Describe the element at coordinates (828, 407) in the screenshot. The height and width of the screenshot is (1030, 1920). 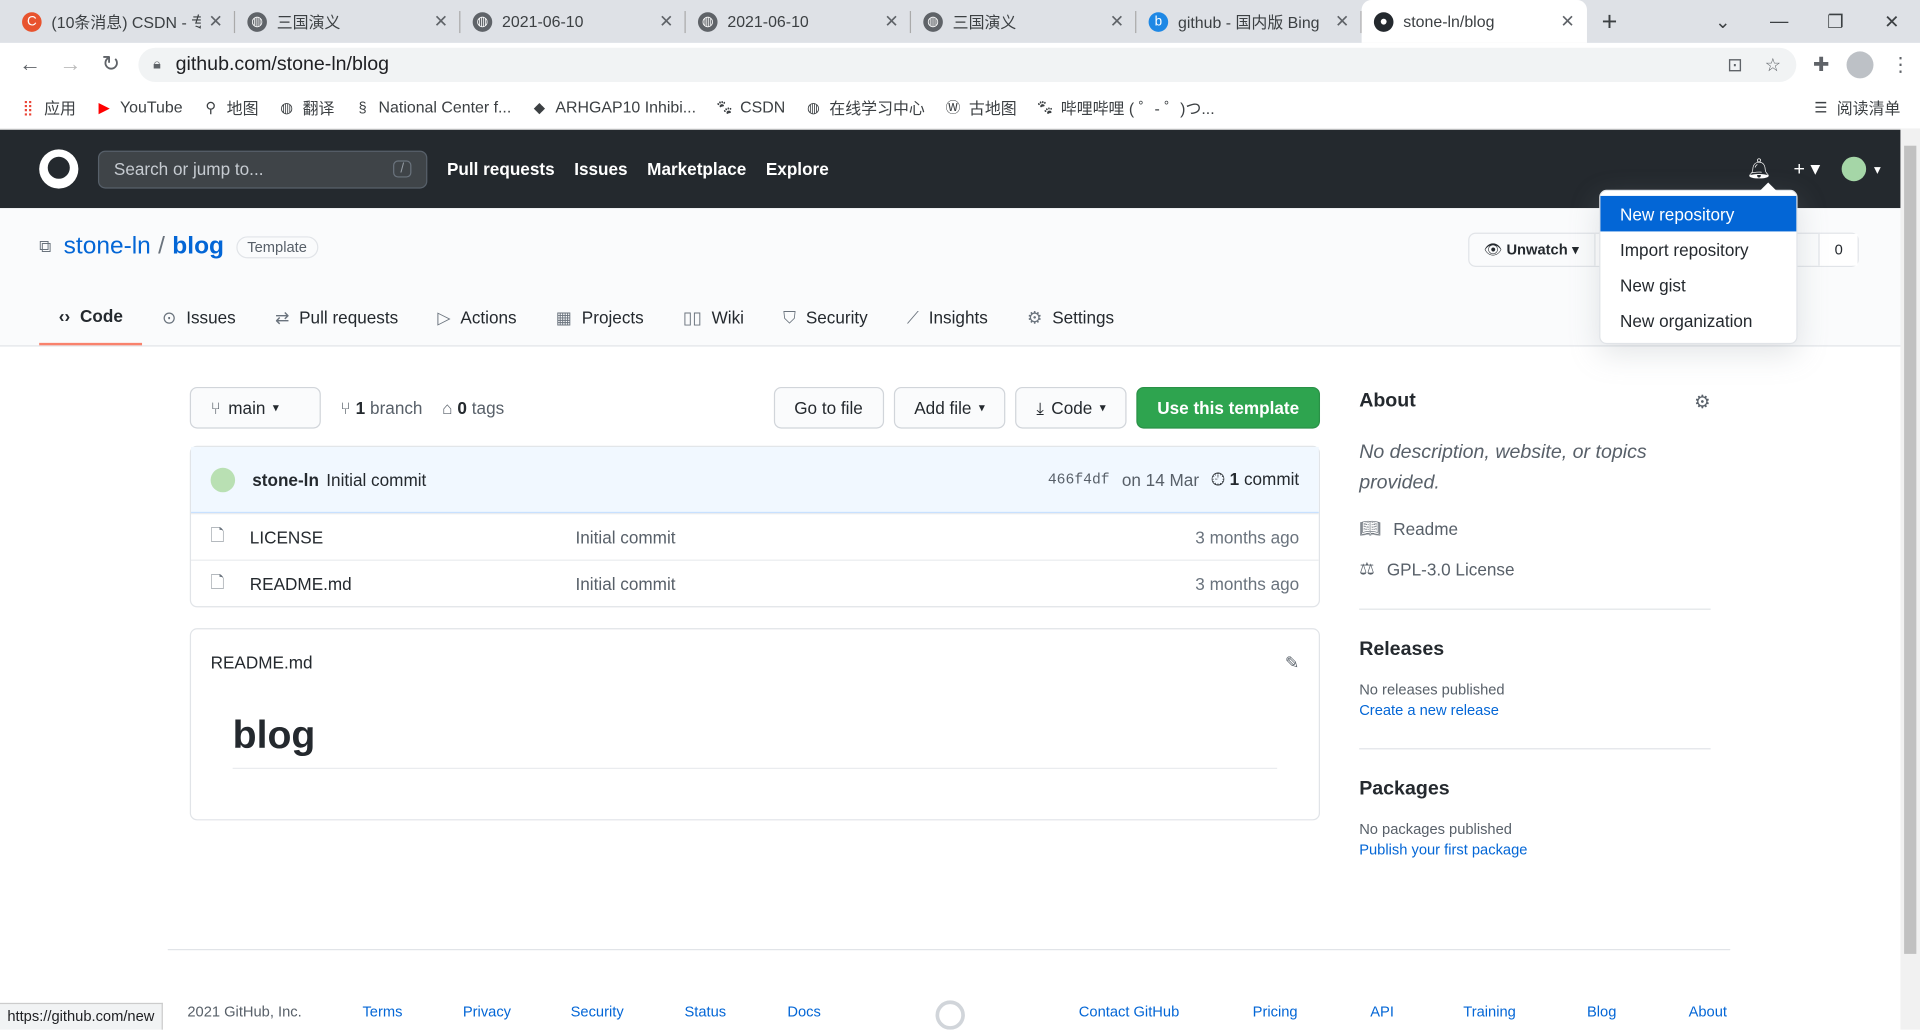
I see `go-to-file-button: Go to file` at that location.